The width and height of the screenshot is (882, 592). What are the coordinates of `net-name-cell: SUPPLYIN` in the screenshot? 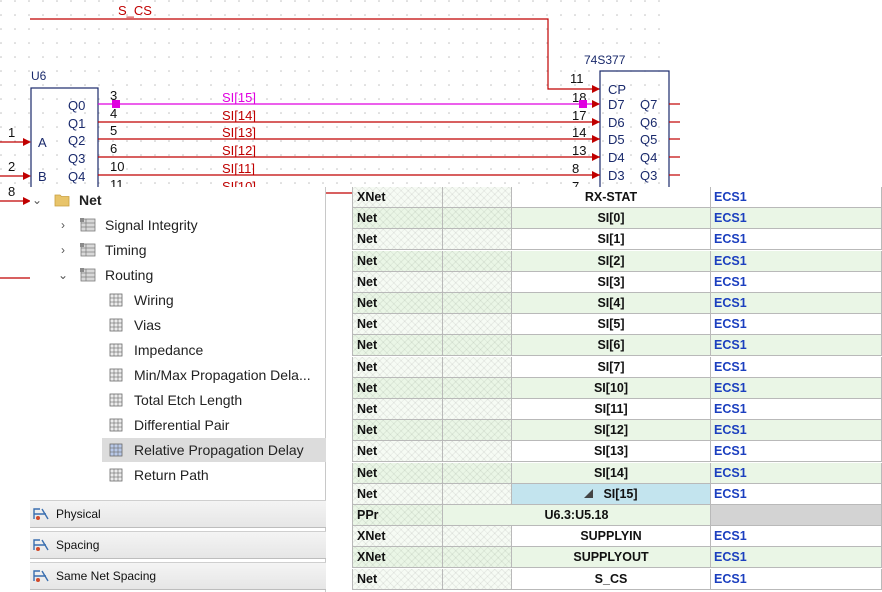 It's located at (611, 537).